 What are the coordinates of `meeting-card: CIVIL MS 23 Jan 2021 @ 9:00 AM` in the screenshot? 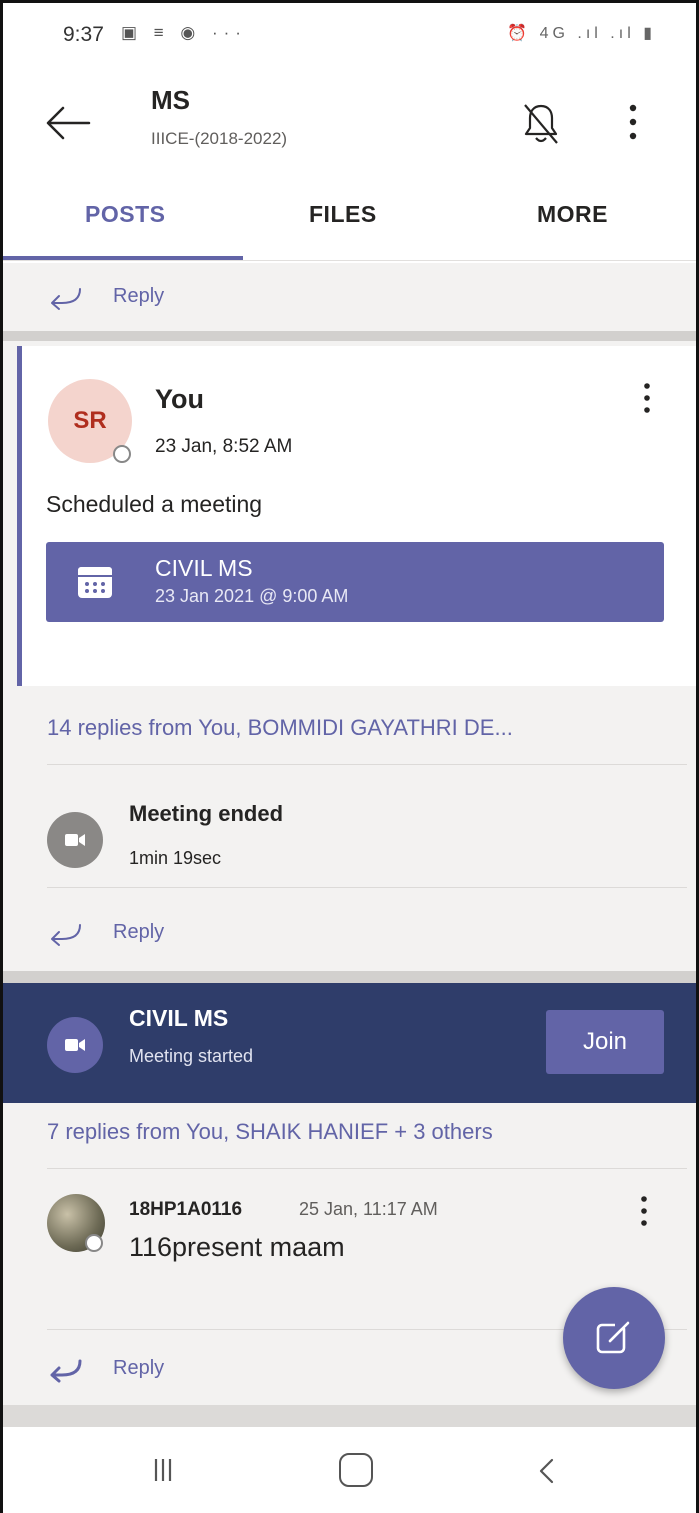 It's located at (355, 582).